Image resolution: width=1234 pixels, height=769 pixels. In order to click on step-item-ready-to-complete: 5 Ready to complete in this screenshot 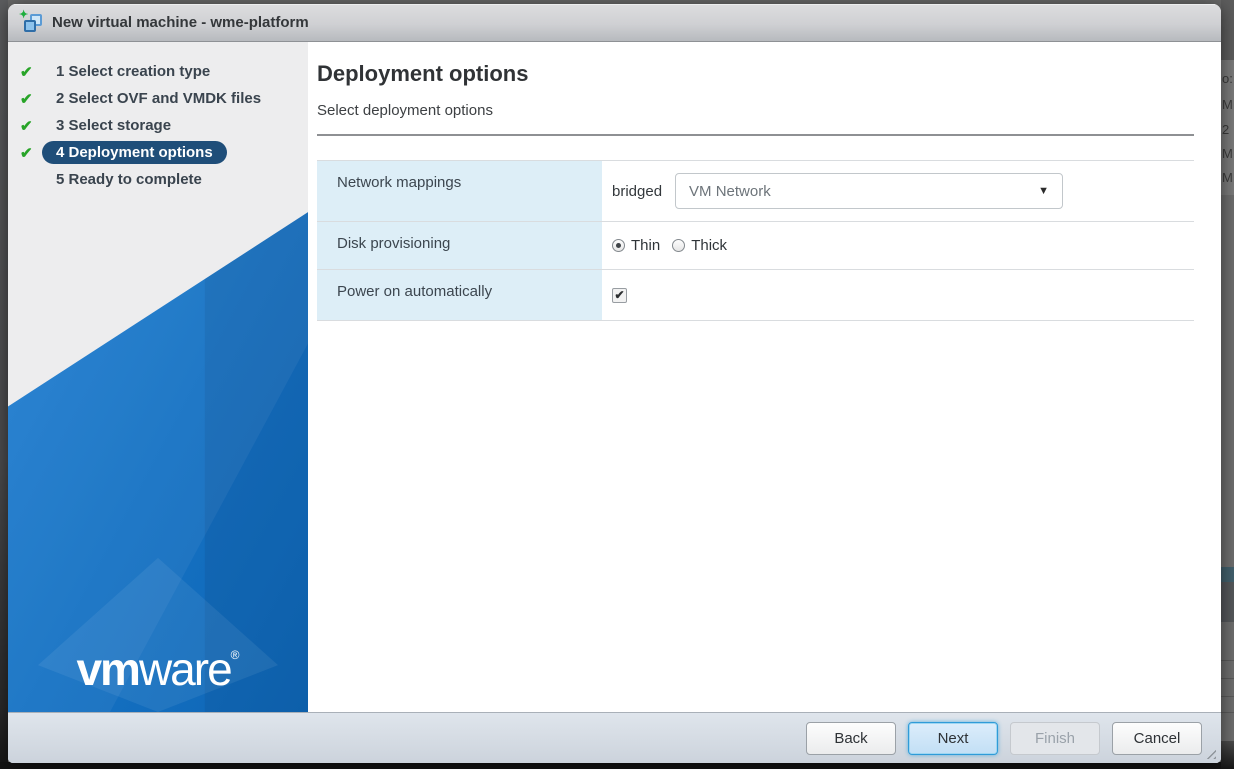, I will do `click(158, 179)`.